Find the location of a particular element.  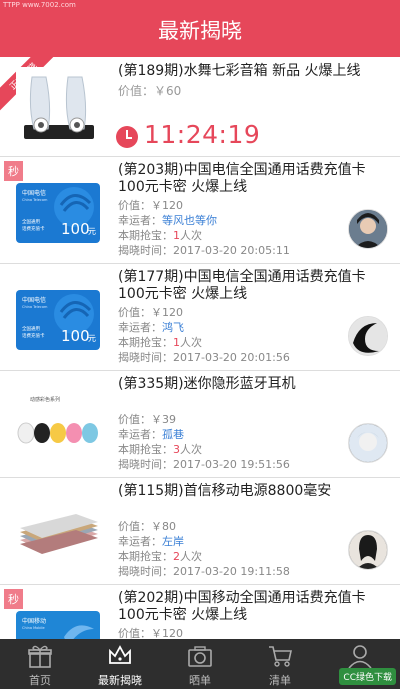

item-count: 本期抢宝：3人次 is located at coordinates (160, 449).